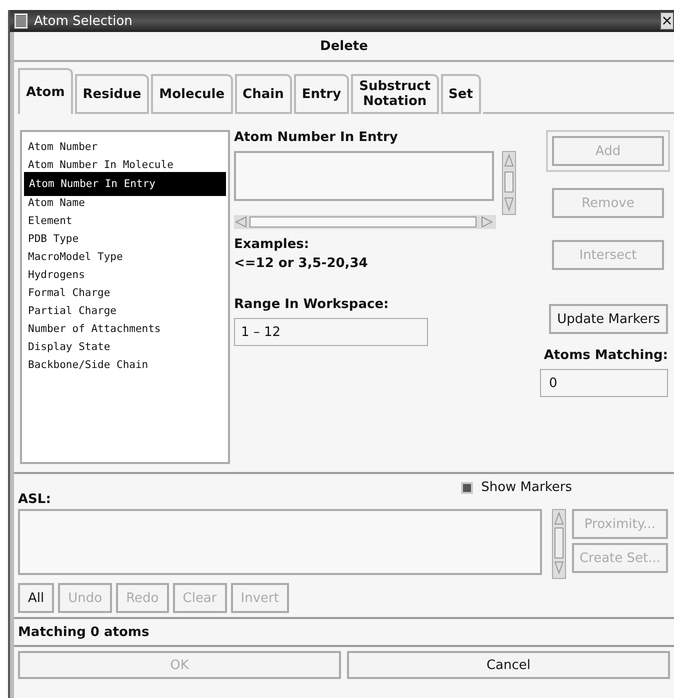 Image resolution: width=674 pixels, height=698 pixels. I want to click on dialog-button: Cancel, so click(508, 665).